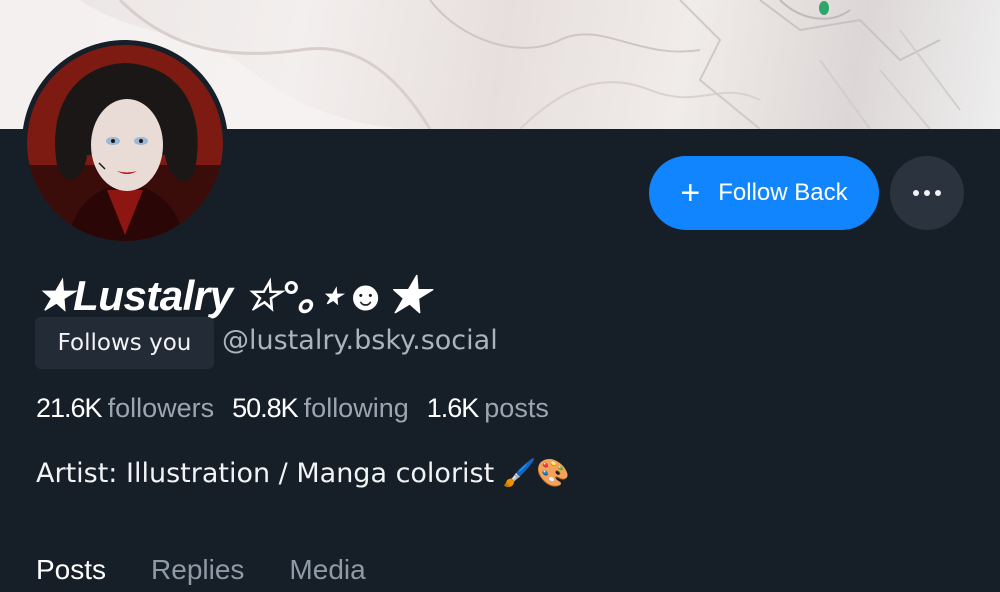 The image size is (1000, 592). What do you see at coordinates (161, 408) in the screenshot?
I see `followers-label: followers` at bounding box center [161, 408].